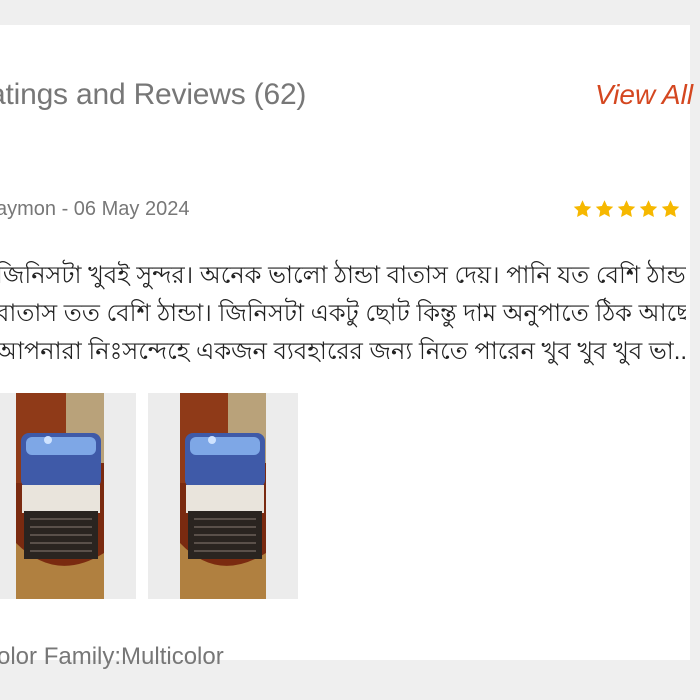  Describe the element at coordinates (153, 94) in the screenshot. I see `reviews-section-title: atings and Reviews (62)` at that location.